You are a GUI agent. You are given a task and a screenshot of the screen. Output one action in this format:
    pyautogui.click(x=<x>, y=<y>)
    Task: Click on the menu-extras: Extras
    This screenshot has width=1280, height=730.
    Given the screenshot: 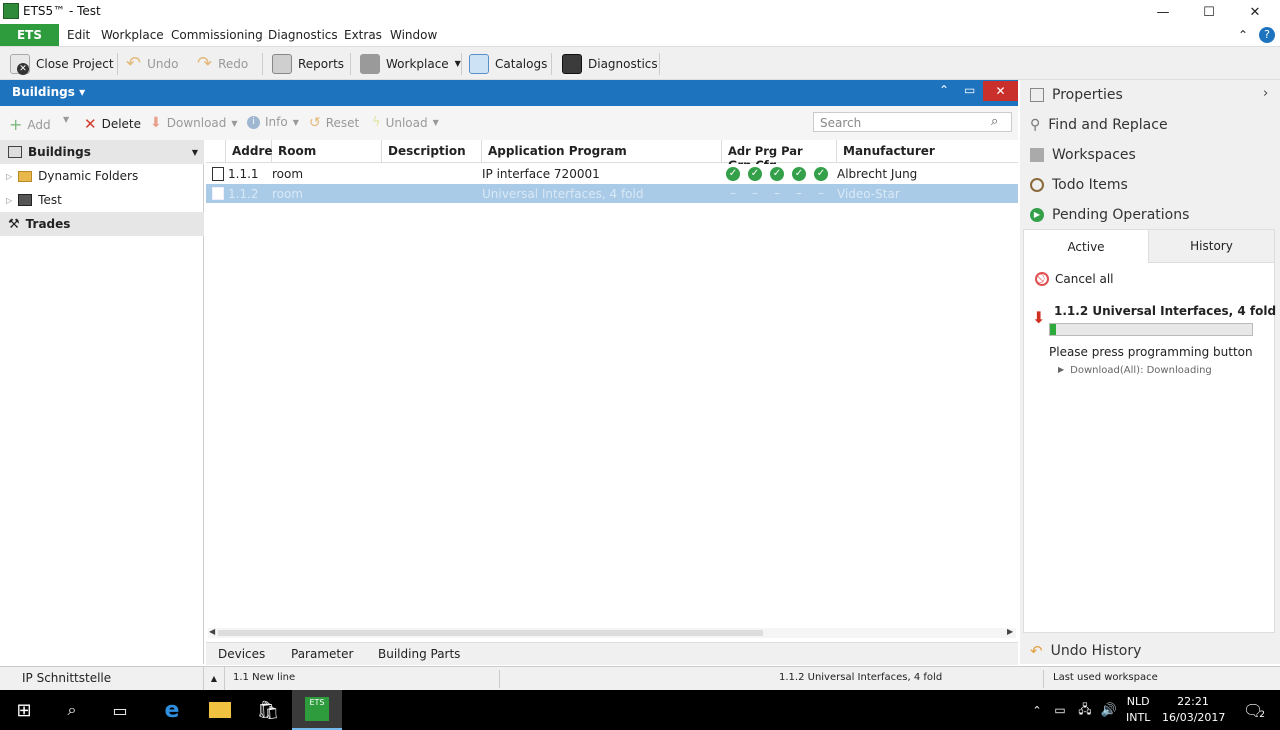 What is the action you would take?
    pyautogui.click(x=363, y=35)
    